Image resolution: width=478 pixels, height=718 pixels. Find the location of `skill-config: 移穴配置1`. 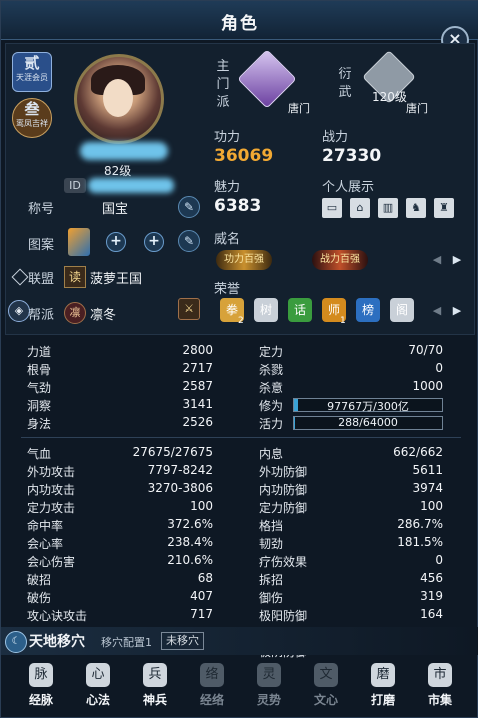

skill-config: 移穴配置1 is located at coordinates (126, 642).